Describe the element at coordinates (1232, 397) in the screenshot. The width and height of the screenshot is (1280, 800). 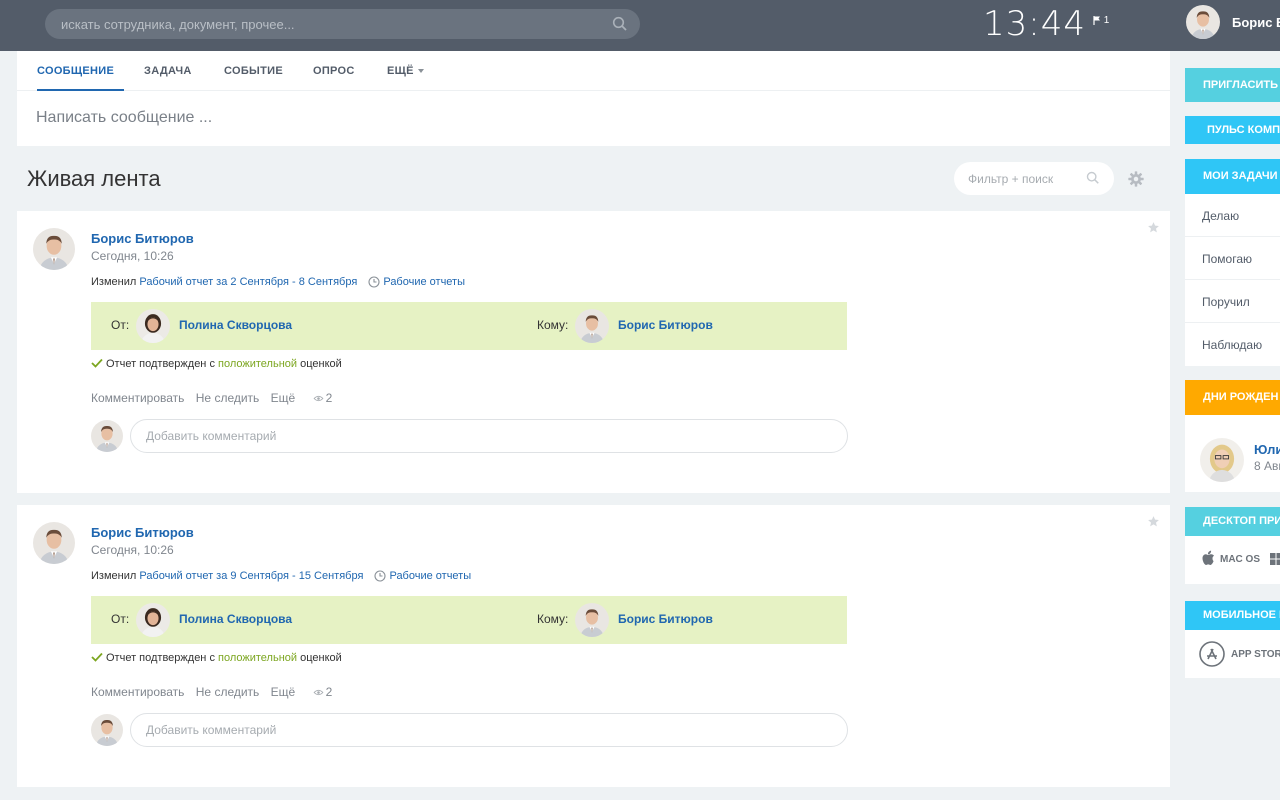
I see `birthdays-header: ДНИ РОЖДЕН` at that location.